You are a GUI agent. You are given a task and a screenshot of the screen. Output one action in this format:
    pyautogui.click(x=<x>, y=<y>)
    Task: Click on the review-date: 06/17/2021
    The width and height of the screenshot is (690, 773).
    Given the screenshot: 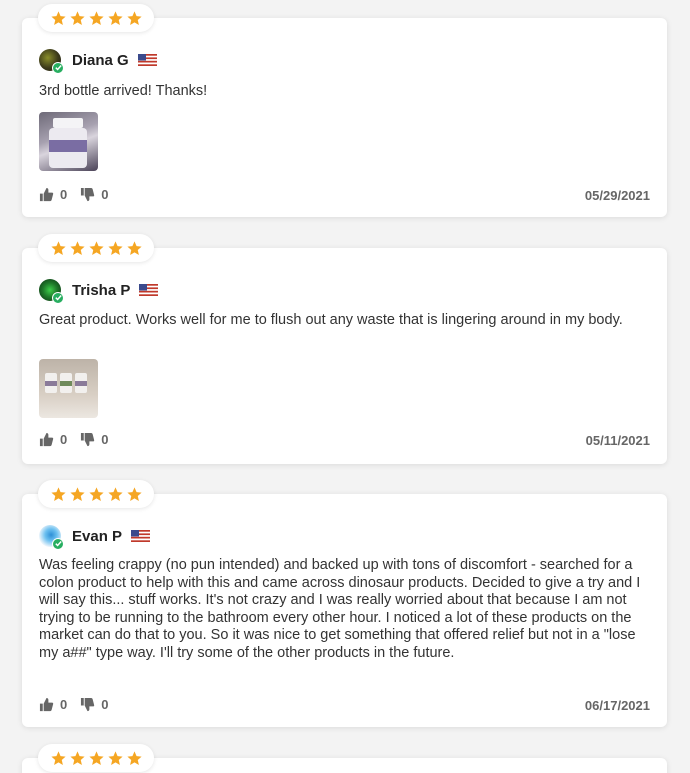 What is the action you would take?
    pyautogui.click(x=617, y=705)
    